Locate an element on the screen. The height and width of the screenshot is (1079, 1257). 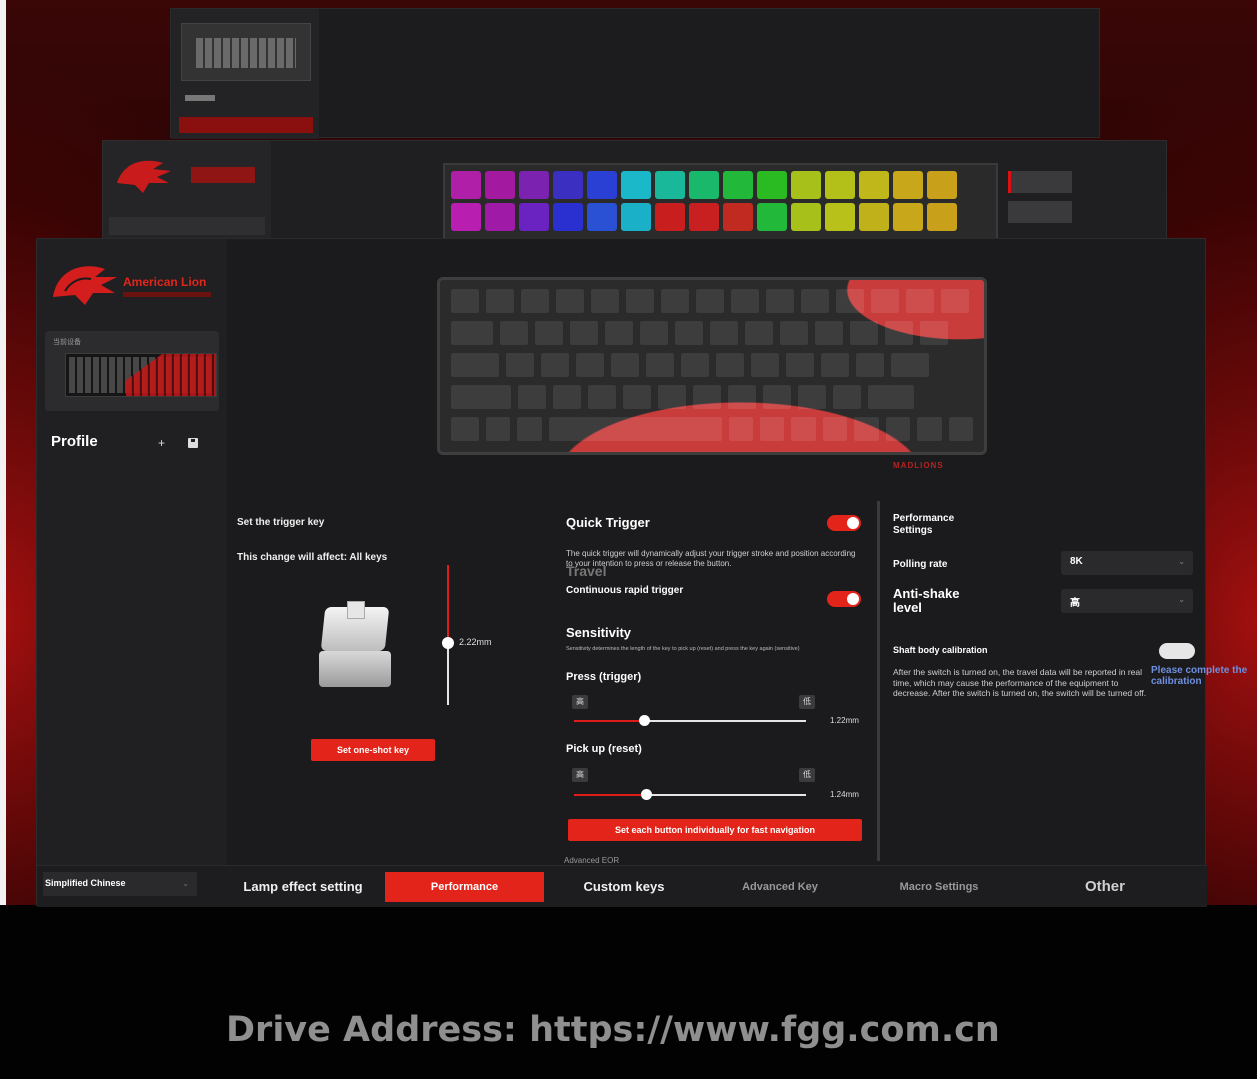
tab-advanced-key: Advanced Key is located at coordinates (780, 887).